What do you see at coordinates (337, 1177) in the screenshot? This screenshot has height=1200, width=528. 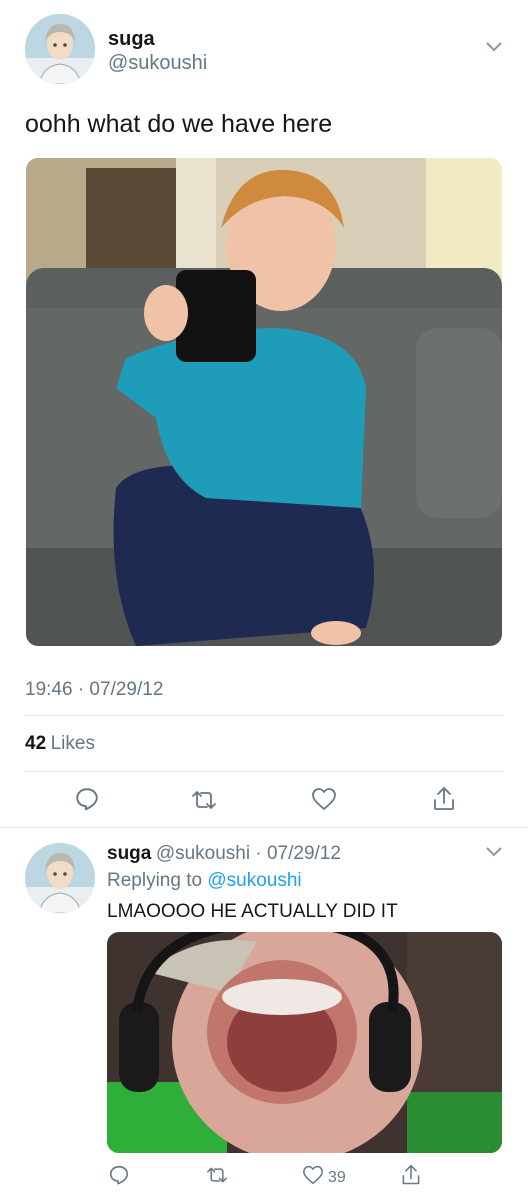 I see `like-count: 39` at bounding box center [337, 1177].